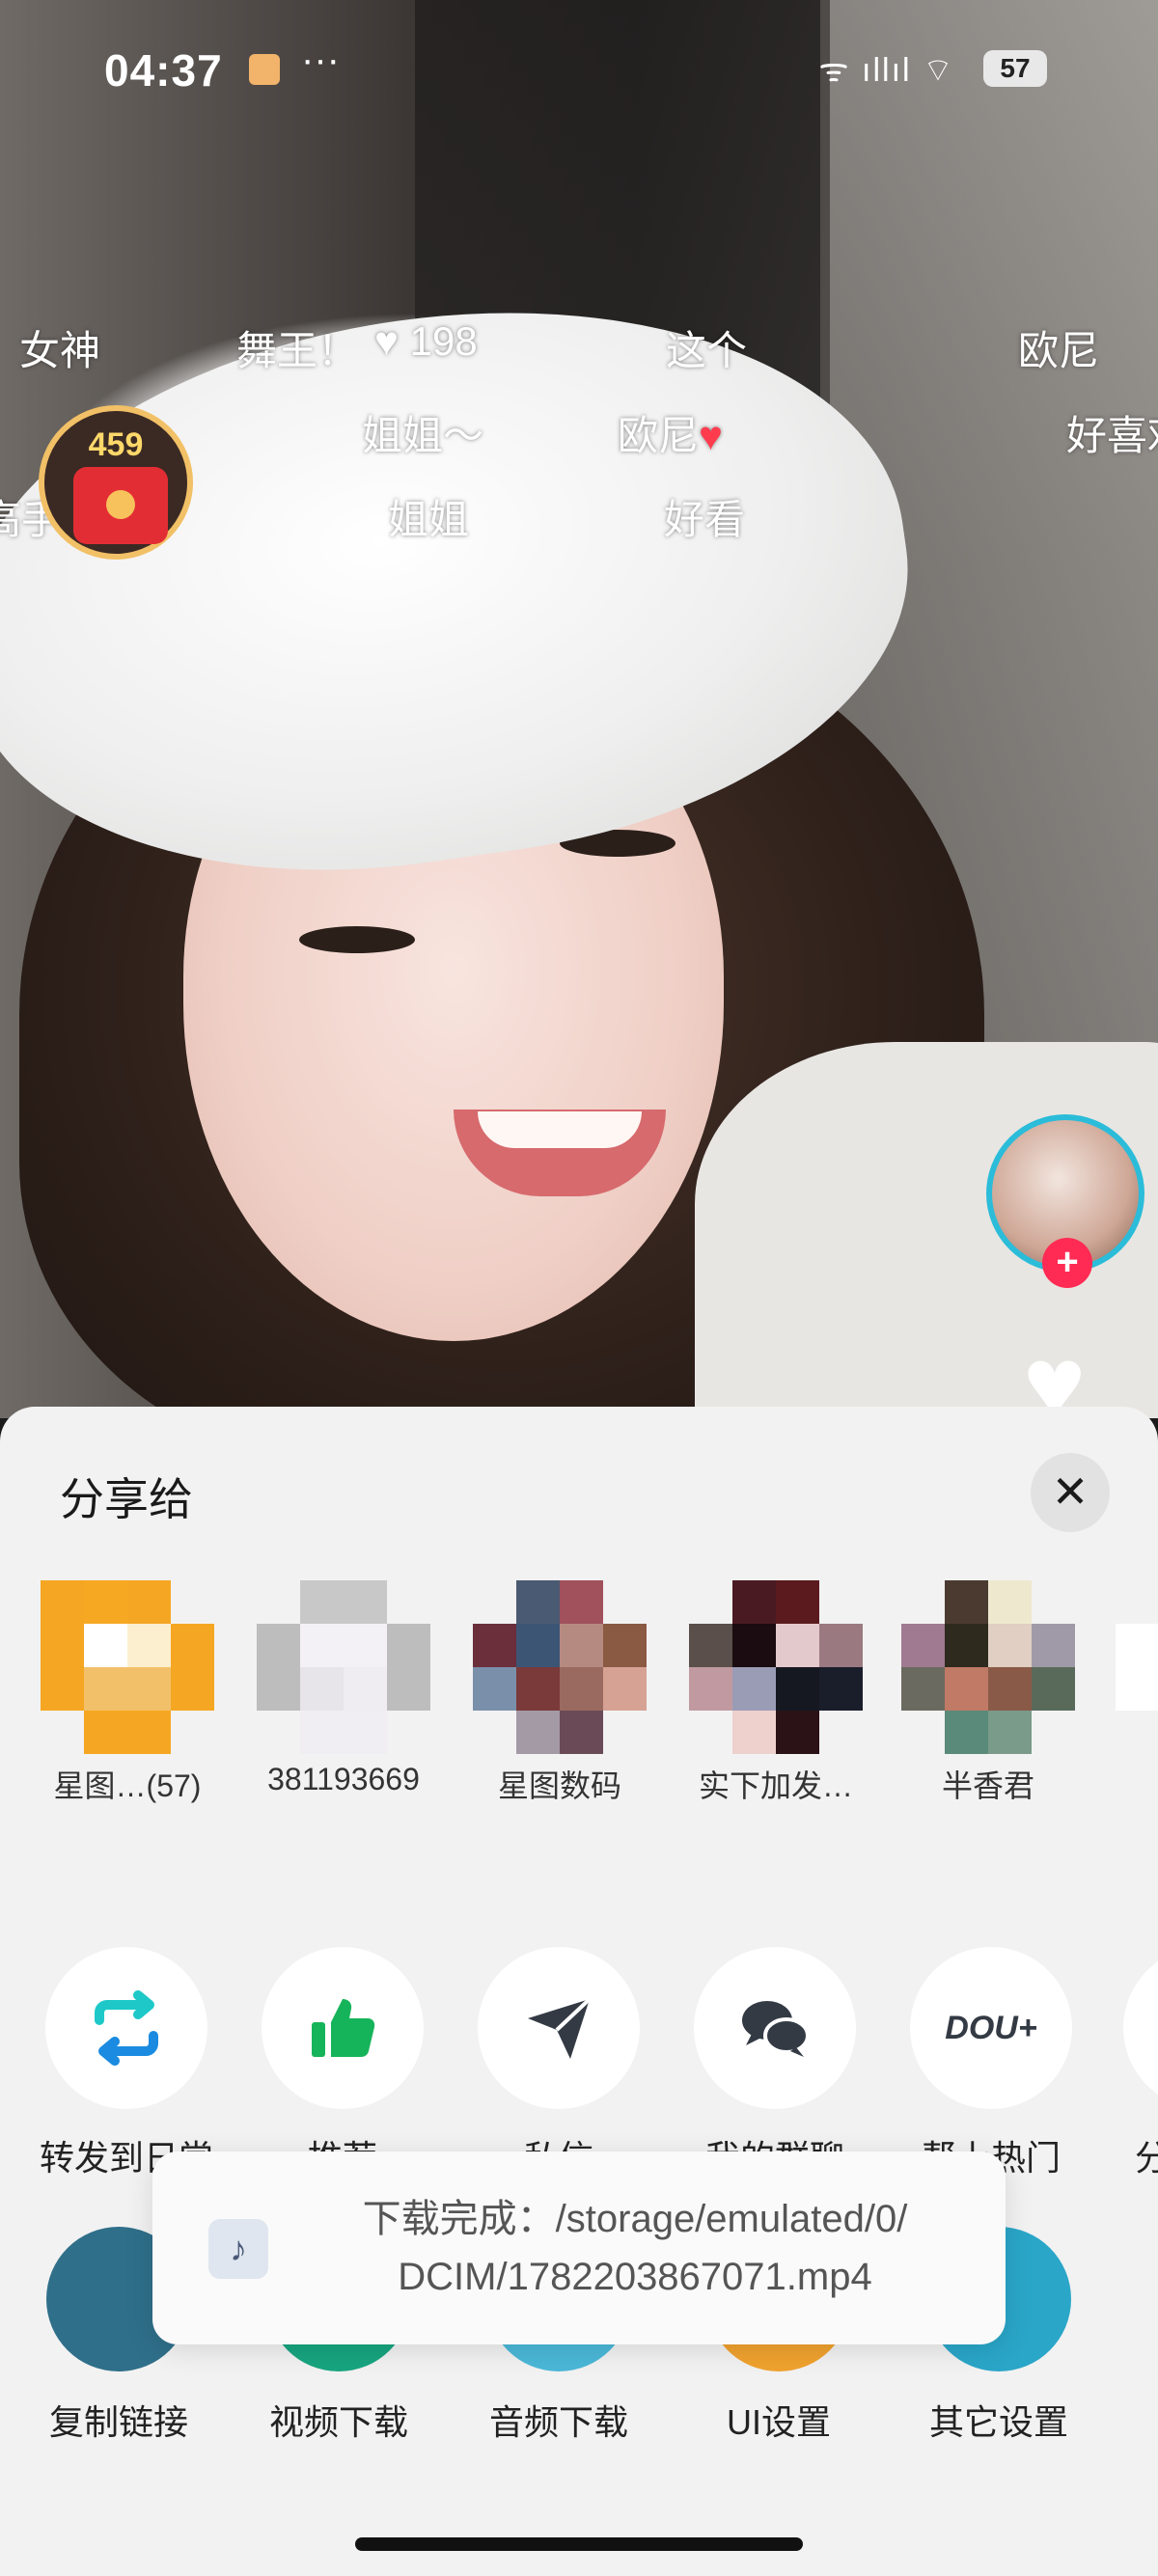  What do you see at coordinates (1070, 1492) in the screenshot?
I see `close-button: ✕` at bounding box center [1070, 1492].